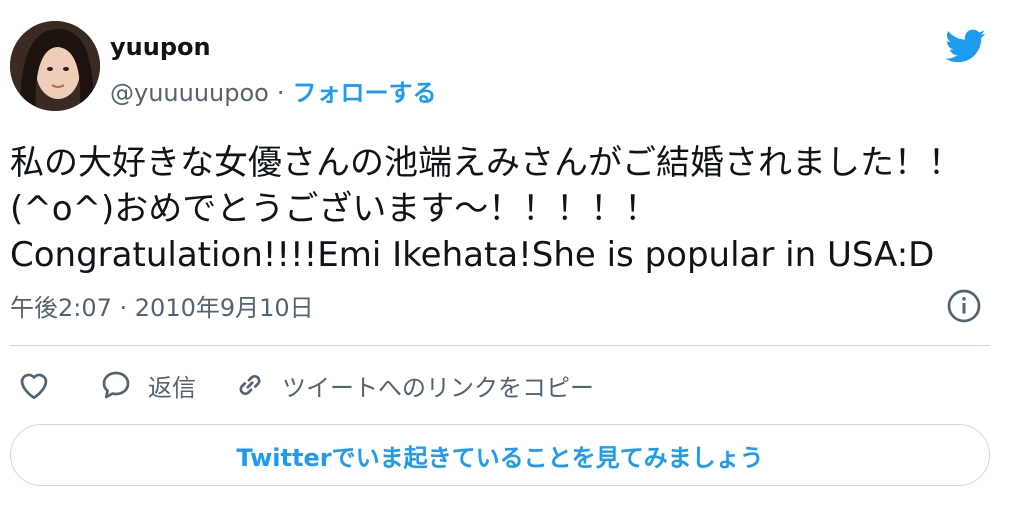 This screenshot has height=513, width=1024. I want to click on twitter-bird-icon, so click(966, 46).